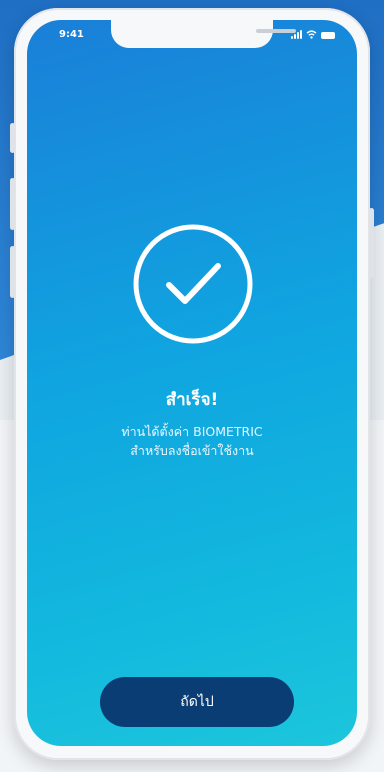 The height and width of the screenshot is (772, 384). I want to click on volume-up-button, so click(12, 204).